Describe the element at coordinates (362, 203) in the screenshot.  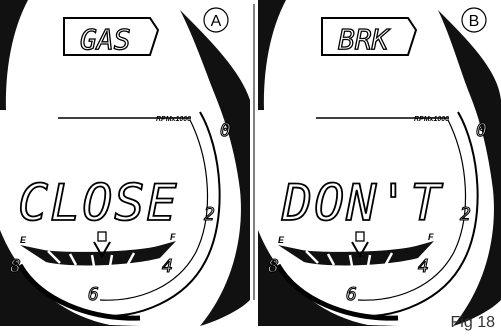
I see `main-word-text: DON'T` at that location.